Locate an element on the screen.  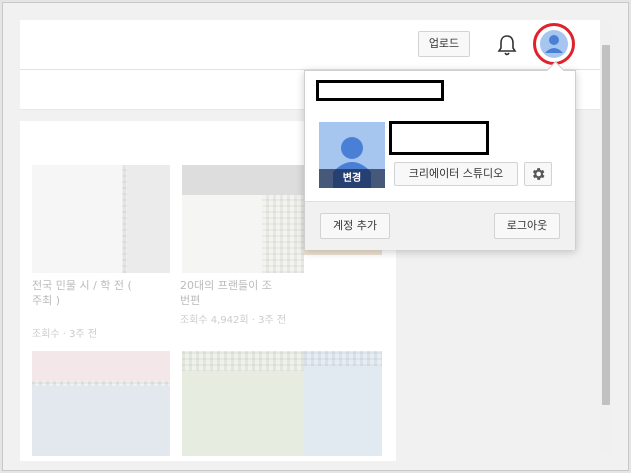
vertical-scrollbar is located at coordinates (606, 236).